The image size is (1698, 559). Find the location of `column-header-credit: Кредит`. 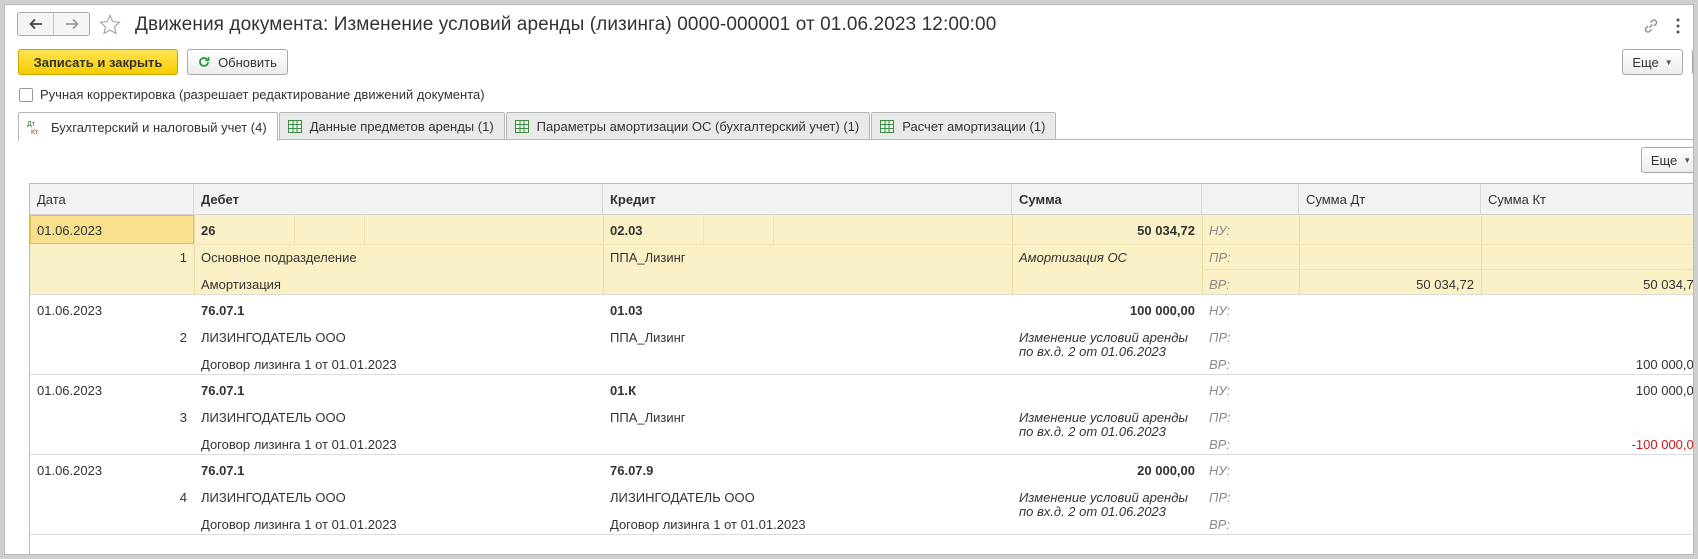

column-header-credit: Кредит is located at coordinates (807, 199).